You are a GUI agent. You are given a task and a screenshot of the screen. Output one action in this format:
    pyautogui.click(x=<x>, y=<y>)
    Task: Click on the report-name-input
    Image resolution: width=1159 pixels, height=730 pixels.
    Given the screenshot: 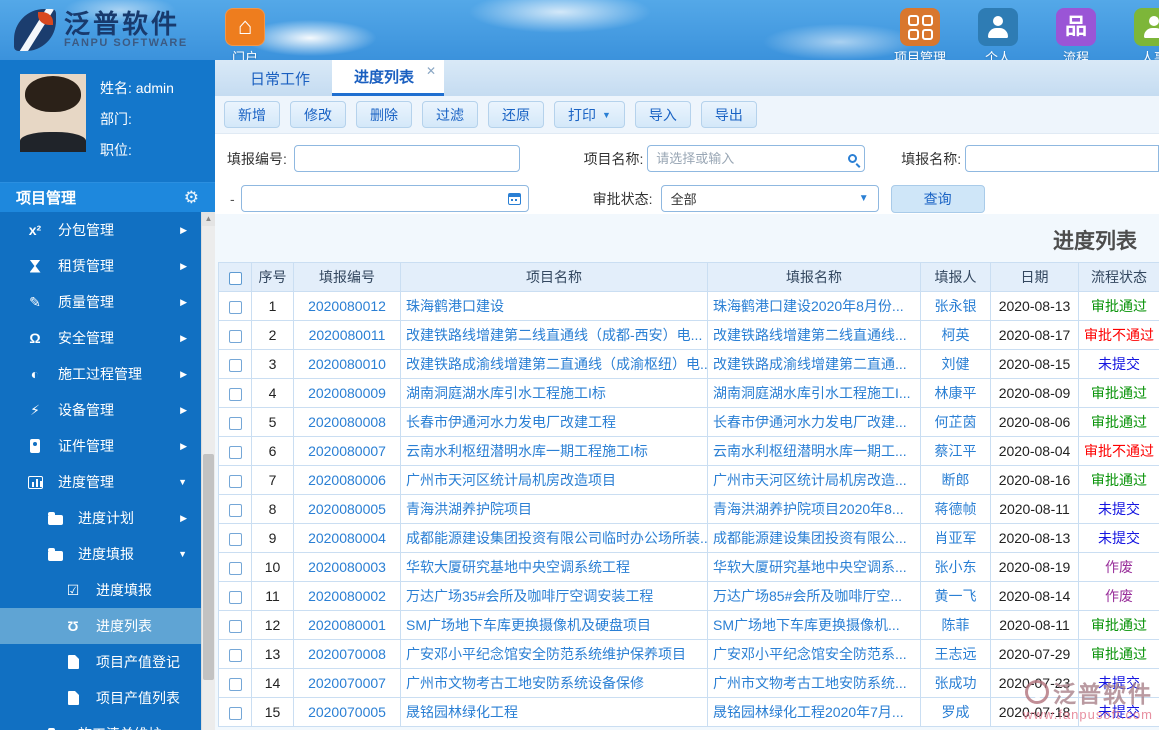 What is the action you would take?
    pyautogui.click(x=1062, y=158)
    